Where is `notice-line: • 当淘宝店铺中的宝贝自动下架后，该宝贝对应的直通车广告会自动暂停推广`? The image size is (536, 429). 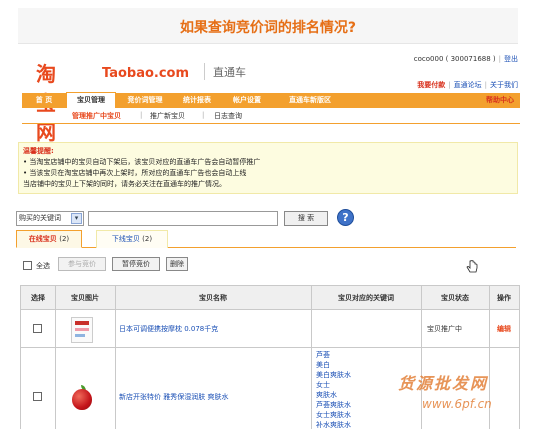
notice-line: • 当淘宝店铺中的宝贝自动下架后，该宝贝对应的直通车广告会自动暂停推广 is located at coordinates (142, 162).